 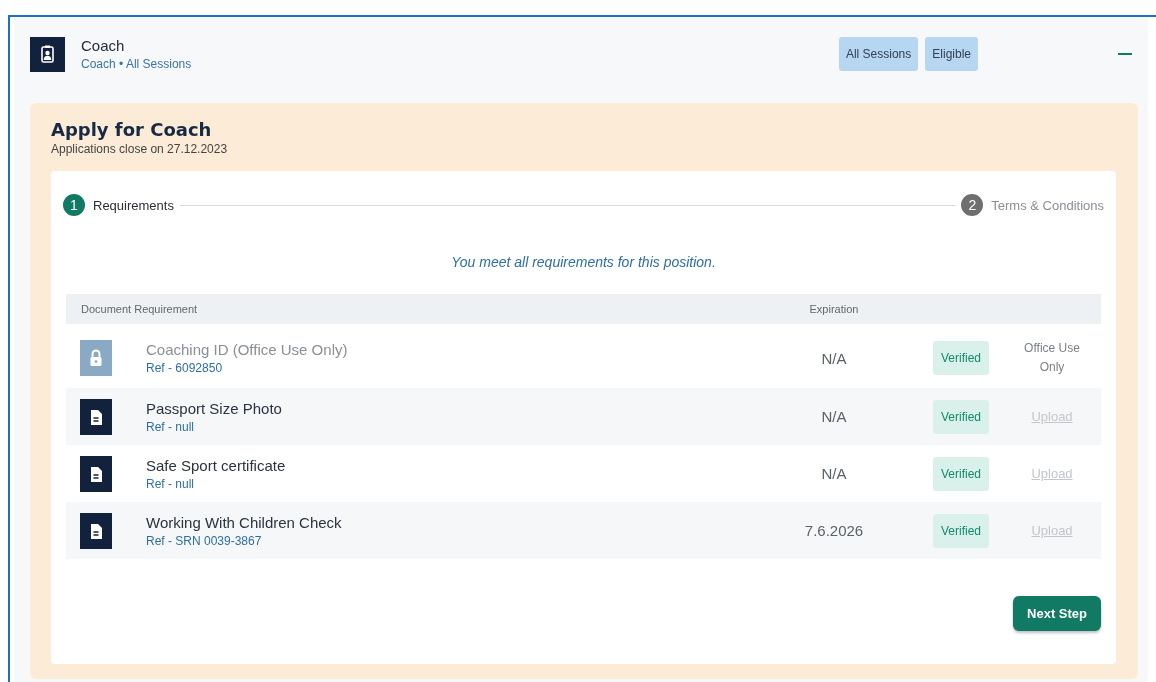 I want to click on step-number: 2, so click(x=972, y=205).